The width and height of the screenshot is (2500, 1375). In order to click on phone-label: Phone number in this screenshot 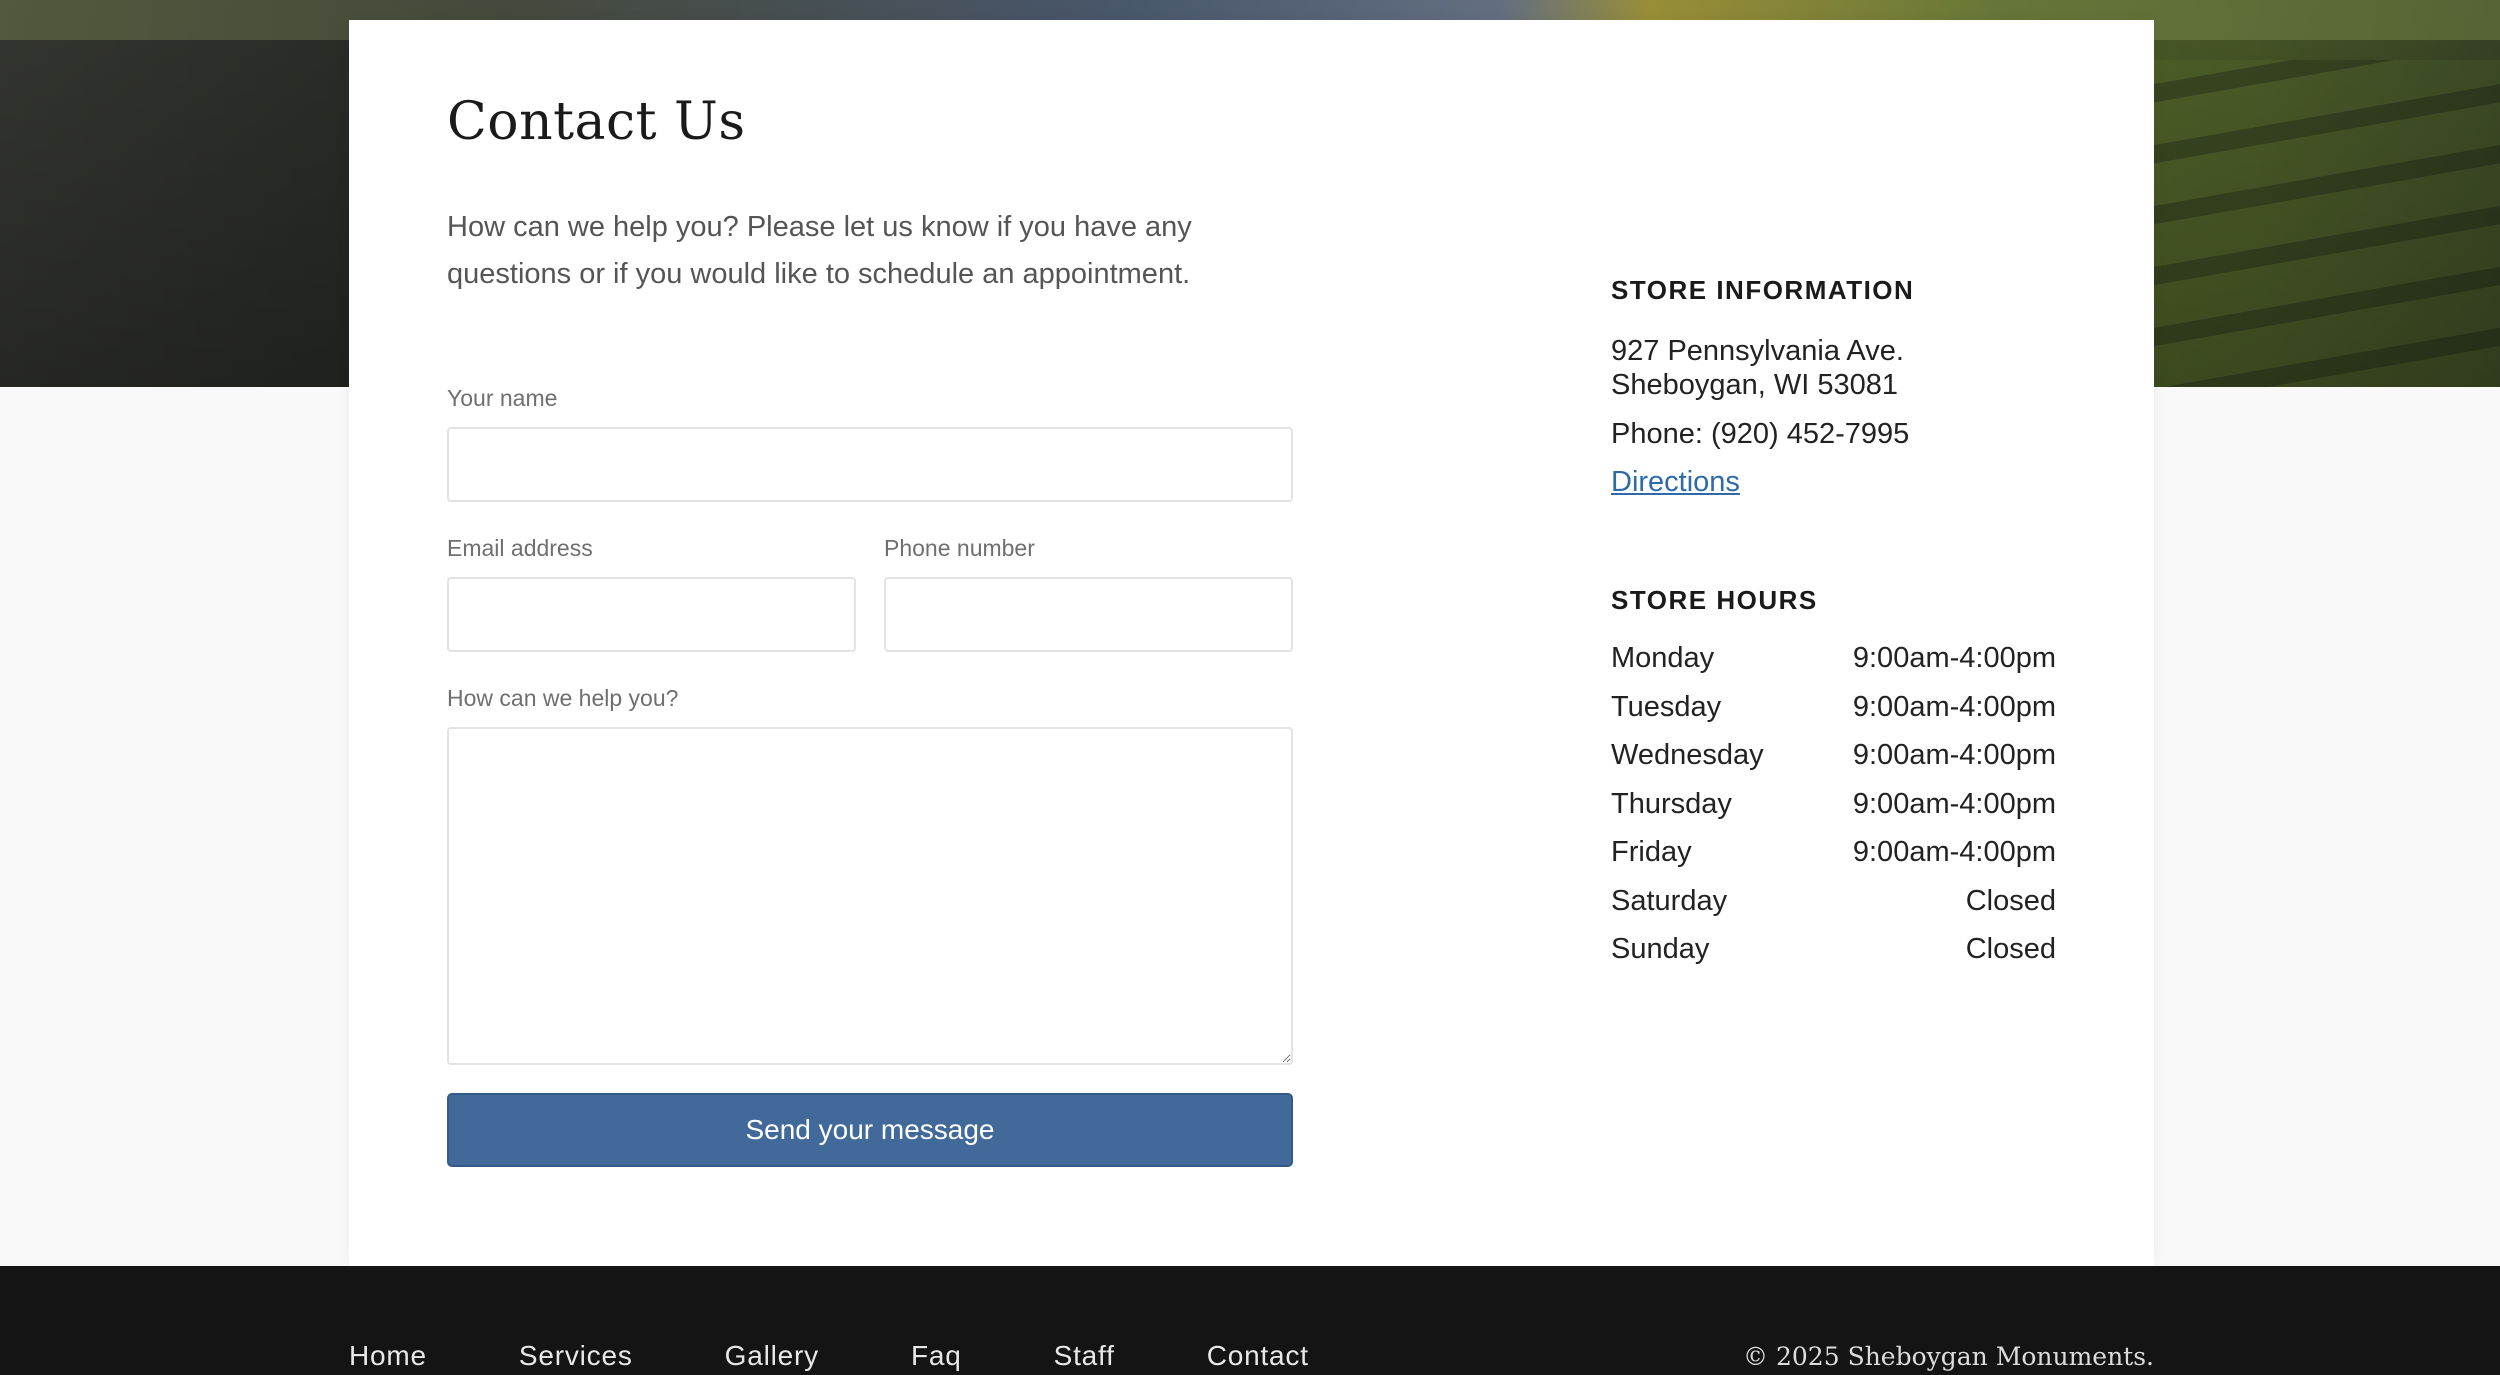, I will do `click(959, 548)`.